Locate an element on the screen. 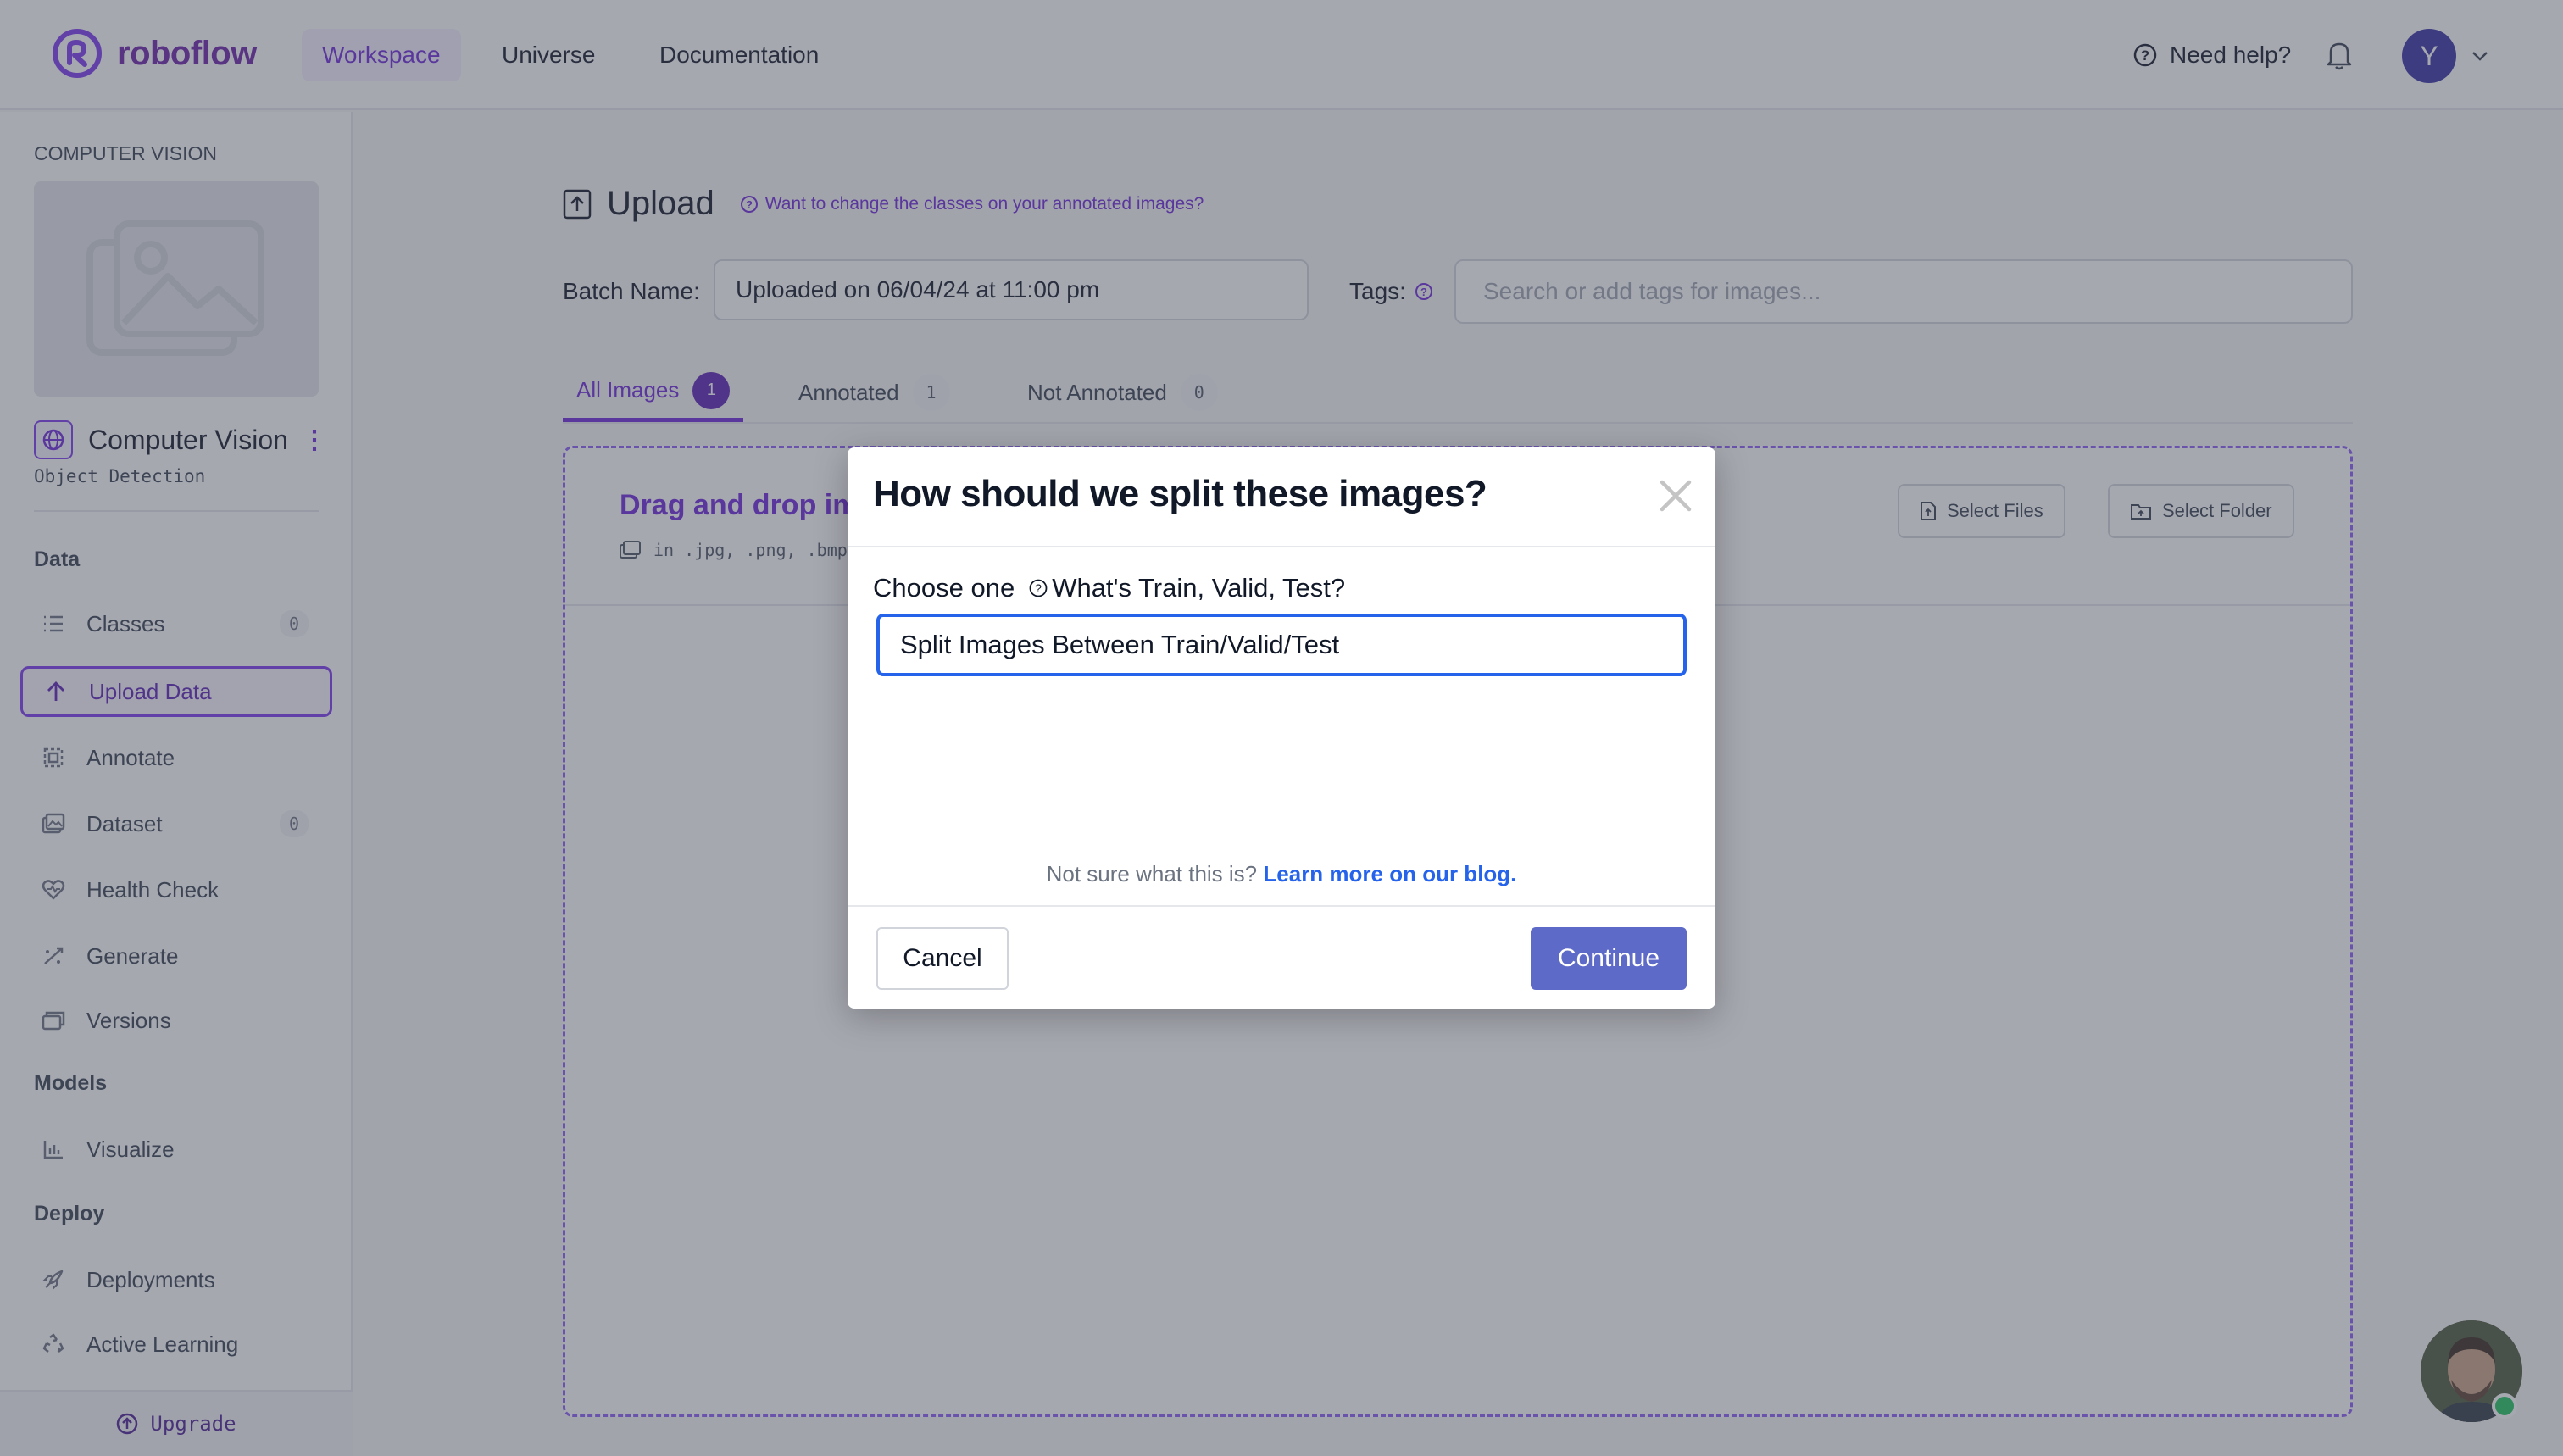  continue-button: Continue is located at coordinates (1609, 959).